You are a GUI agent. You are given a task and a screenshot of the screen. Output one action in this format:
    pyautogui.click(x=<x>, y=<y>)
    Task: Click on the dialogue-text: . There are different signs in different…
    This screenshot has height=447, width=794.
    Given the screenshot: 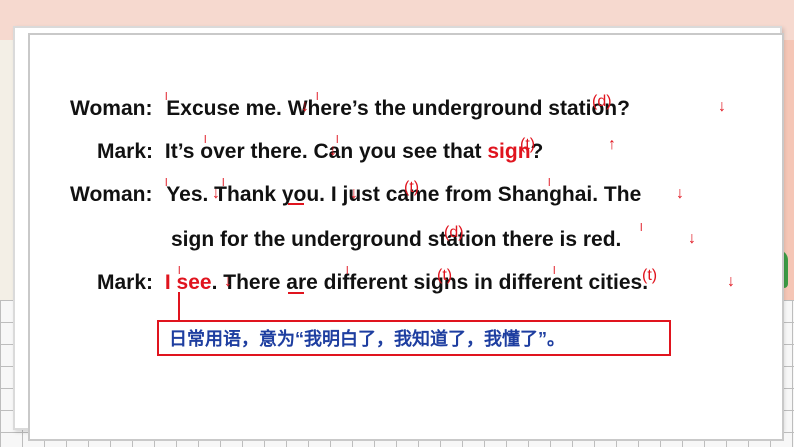 What is the action you would take?
    pyautogui.click(x=430, y=282)
    